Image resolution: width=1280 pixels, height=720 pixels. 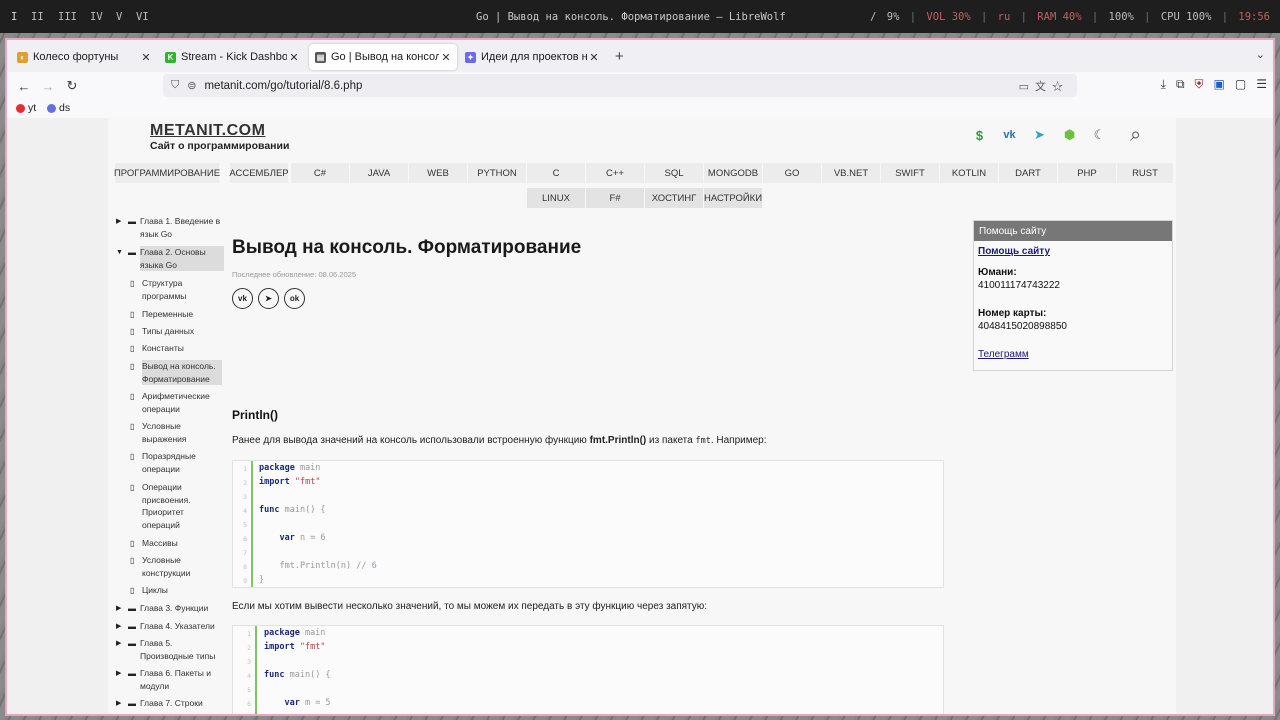 What do you see at coordinates (1028, 173) in the screenshot?
I see `menu-item: DART` at bounding box center [1028, 173].